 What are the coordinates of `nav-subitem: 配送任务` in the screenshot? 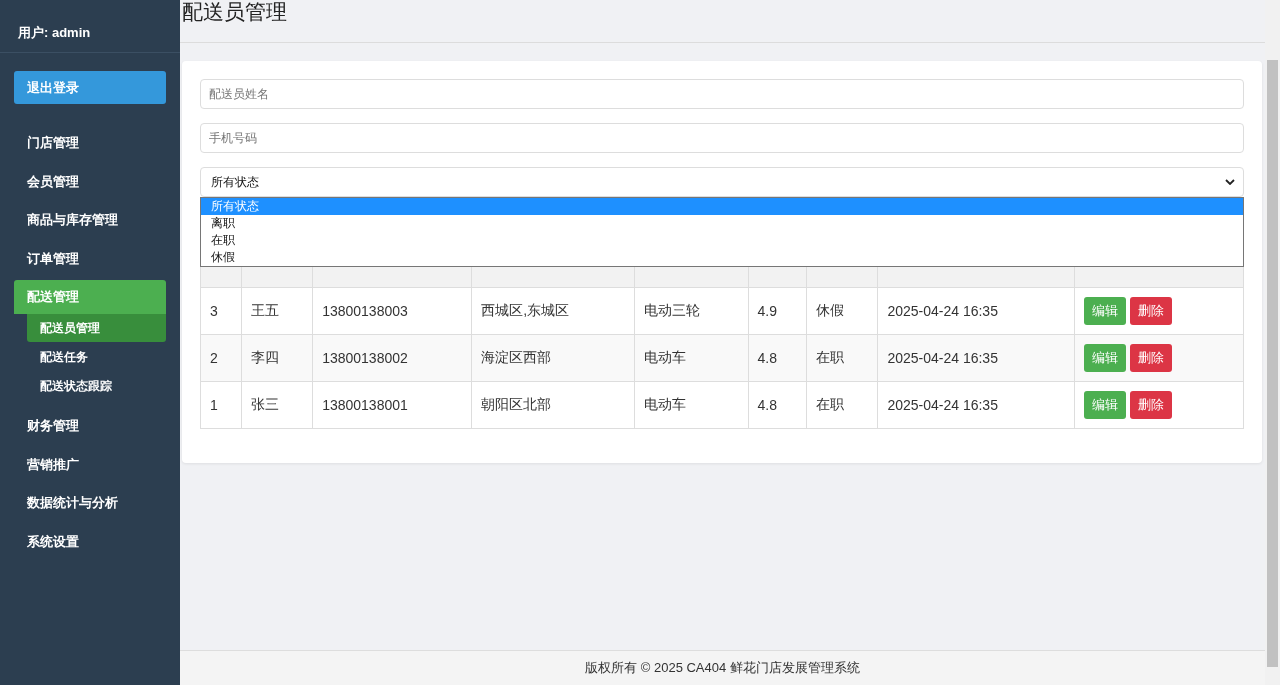 It's located at (96, 357).